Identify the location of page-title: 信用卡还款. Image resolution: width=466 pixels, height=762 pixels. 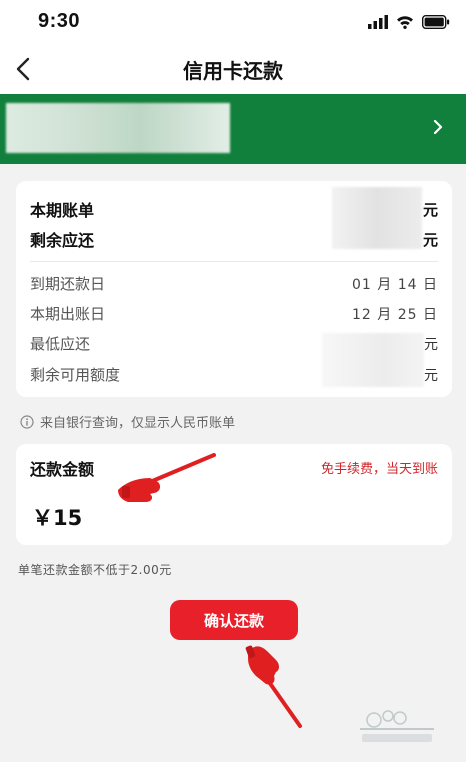
(233, 71).